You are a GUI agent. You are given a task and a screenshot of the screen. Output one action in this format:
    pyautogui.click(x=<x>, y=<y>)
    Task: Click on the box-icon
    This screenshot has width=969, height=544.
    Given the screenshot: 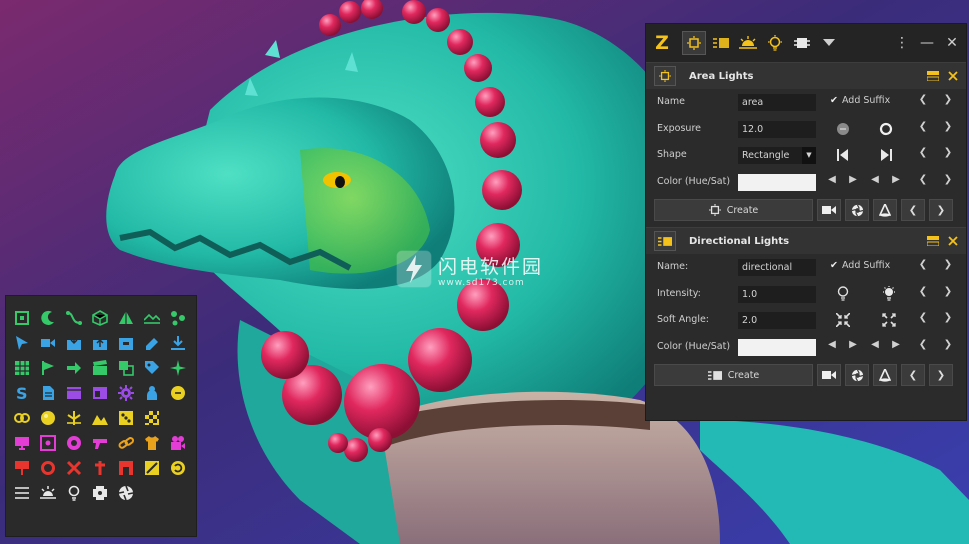 What is the action you would take?
    pyautogui.click(x=100, y=318)
    